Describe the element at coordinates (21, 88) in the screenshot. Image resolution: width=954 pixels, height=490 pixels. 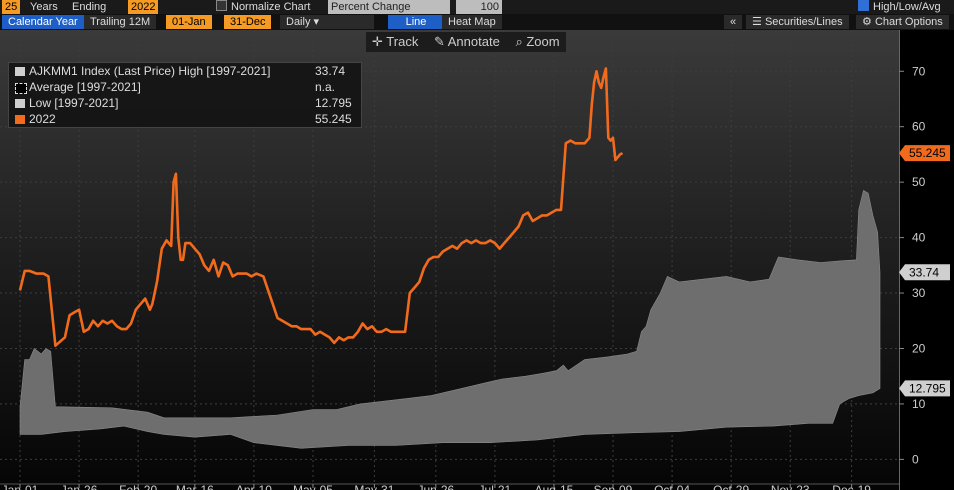
I see `legend-swatch-average` at that location.